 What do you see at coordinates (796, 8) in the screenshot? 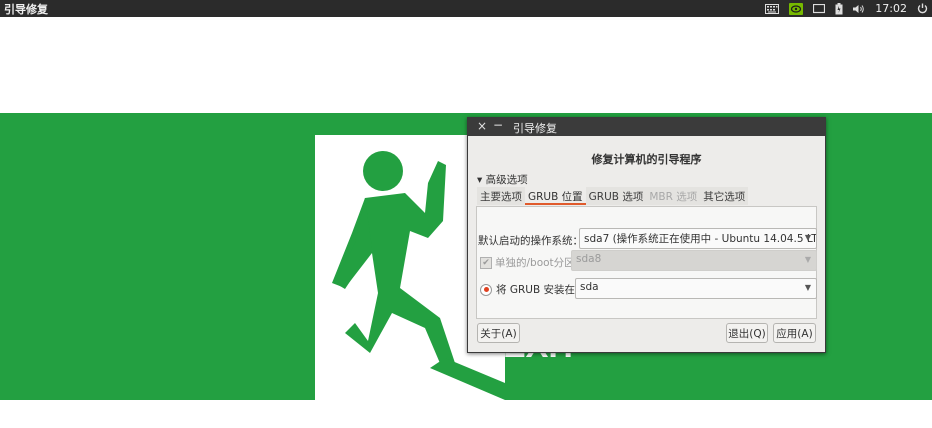
I see `nvidia-icon` at bounding box center [796, 8].